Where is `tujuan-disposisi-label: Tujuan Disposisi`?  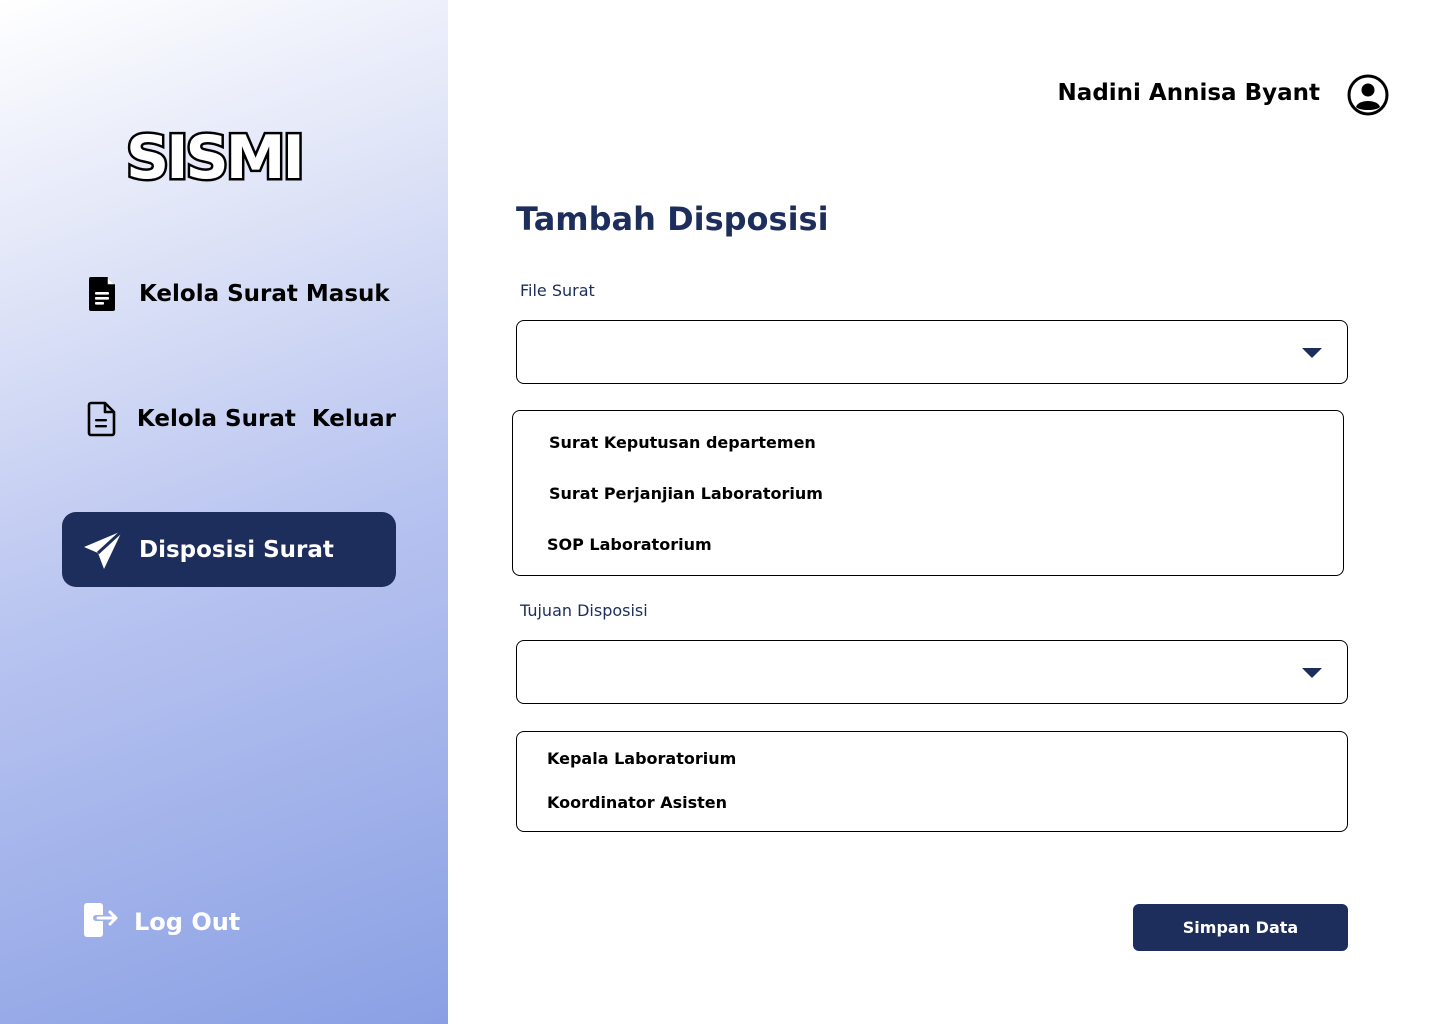 tujuan-disposisi-label: Tujuan Disposisi is located at coordinates (584, 610).